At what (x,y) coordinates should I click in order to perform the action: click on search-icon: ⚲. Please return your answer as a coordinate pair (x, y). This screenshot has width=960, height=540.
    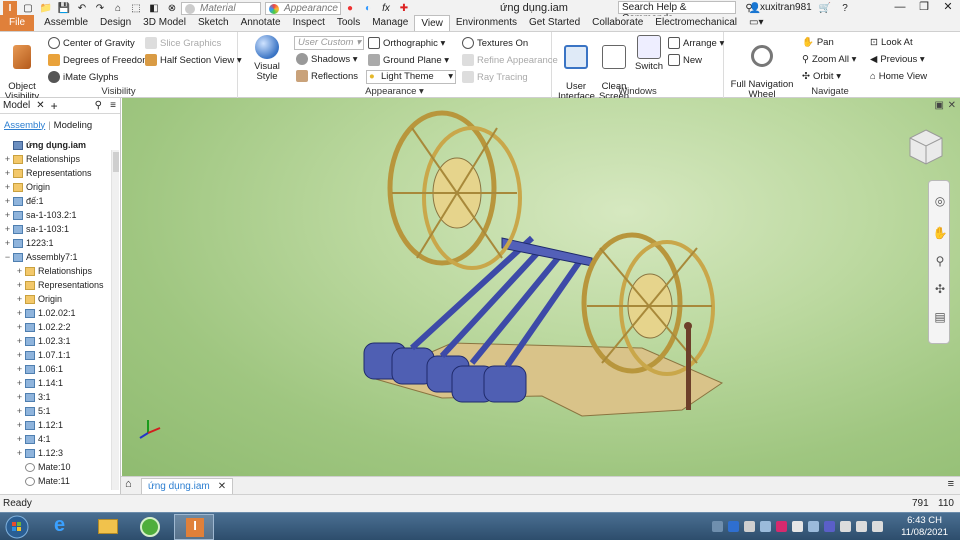
    Looking at the image, I should click on (98, 105).